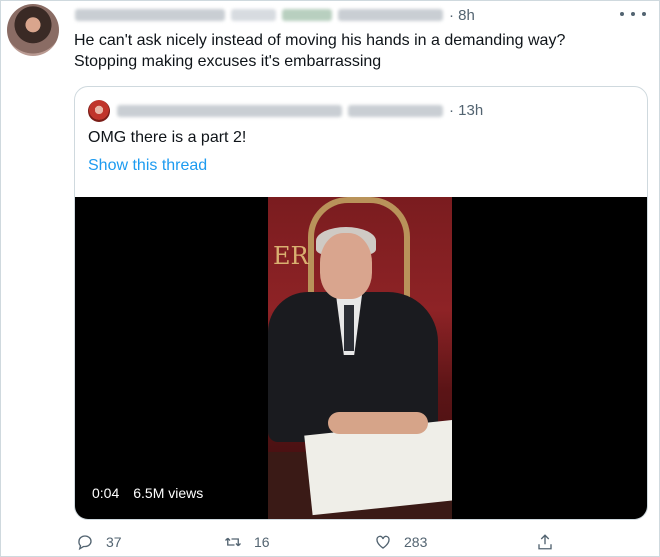 The height and width of the screenshot is (557, 660). What do you see at coordinates (247, 542) in the screenshot?
I see `retweet-button: 16` at bounding box center [247, 542].